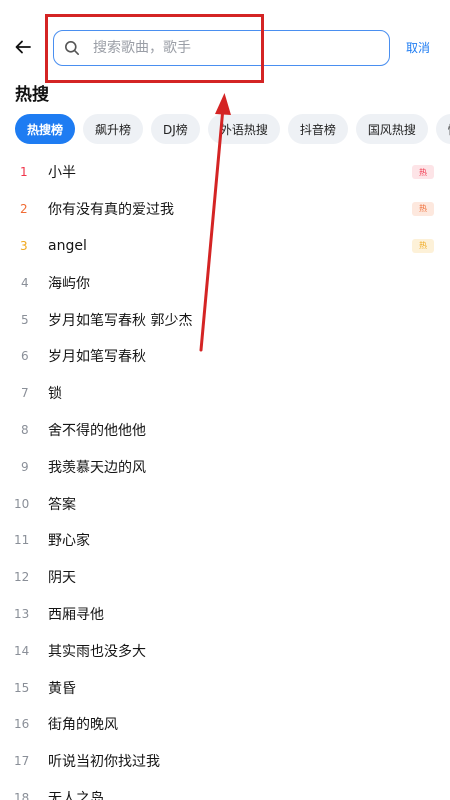  Describe the element at coordinates (76, 614) in the screenshot. I see `song-title: 西厢寻他` at that location.